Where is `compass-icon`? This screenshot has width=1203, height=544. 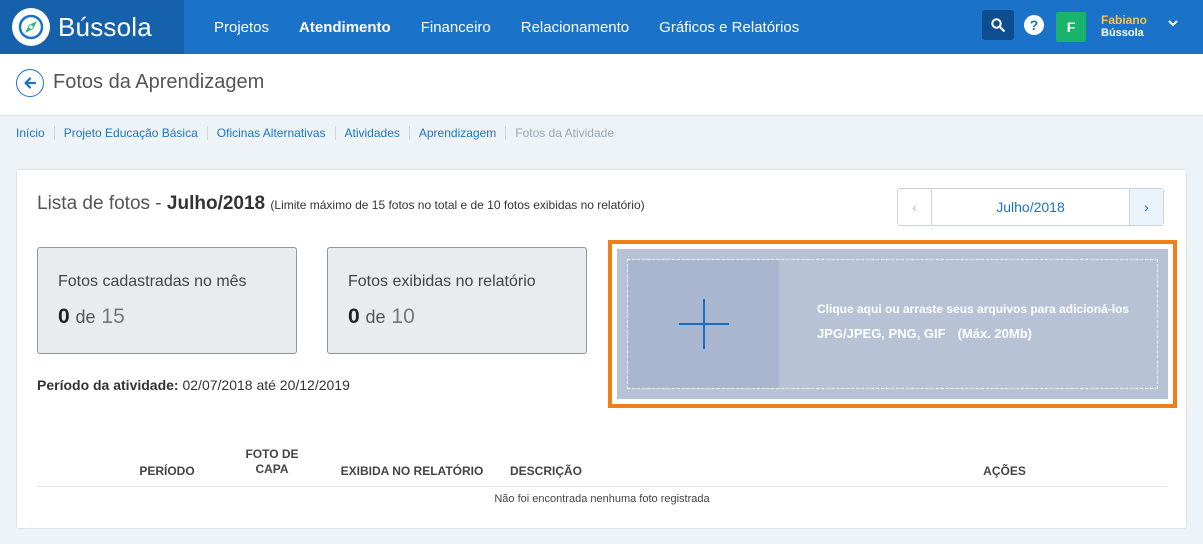
compass-icon is located at coordinates (31, 27).